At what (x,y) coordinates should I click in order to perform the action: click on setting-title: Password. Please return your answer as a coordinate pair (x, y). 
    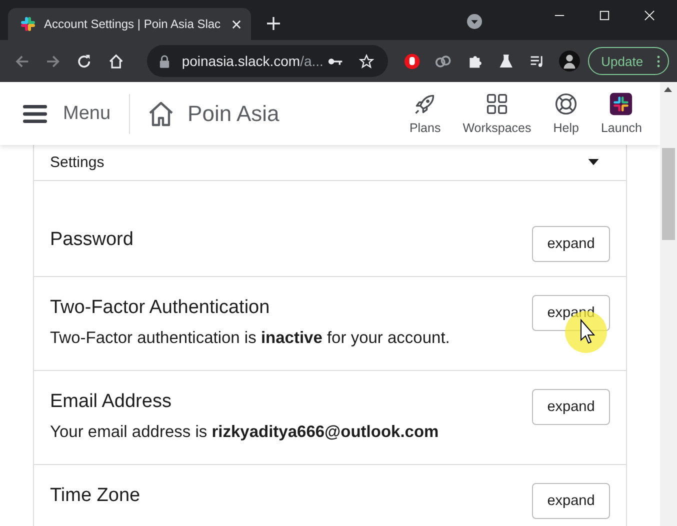
    Looking at the image, I should click on (92, 240).